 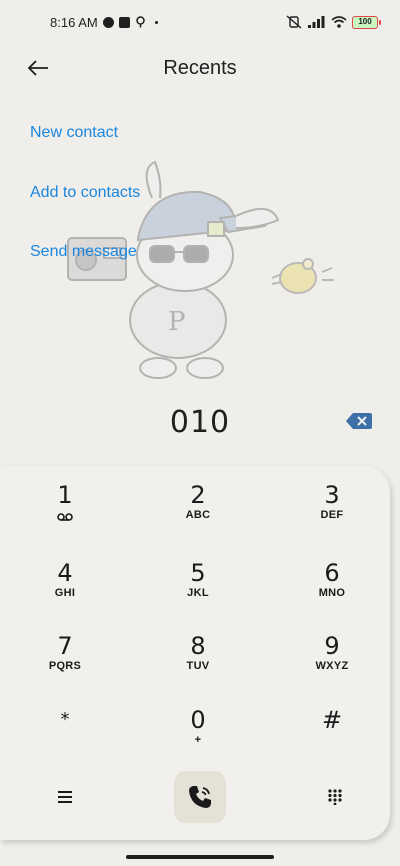 I want to click on key-digit: *, so click(x=65, y=719).